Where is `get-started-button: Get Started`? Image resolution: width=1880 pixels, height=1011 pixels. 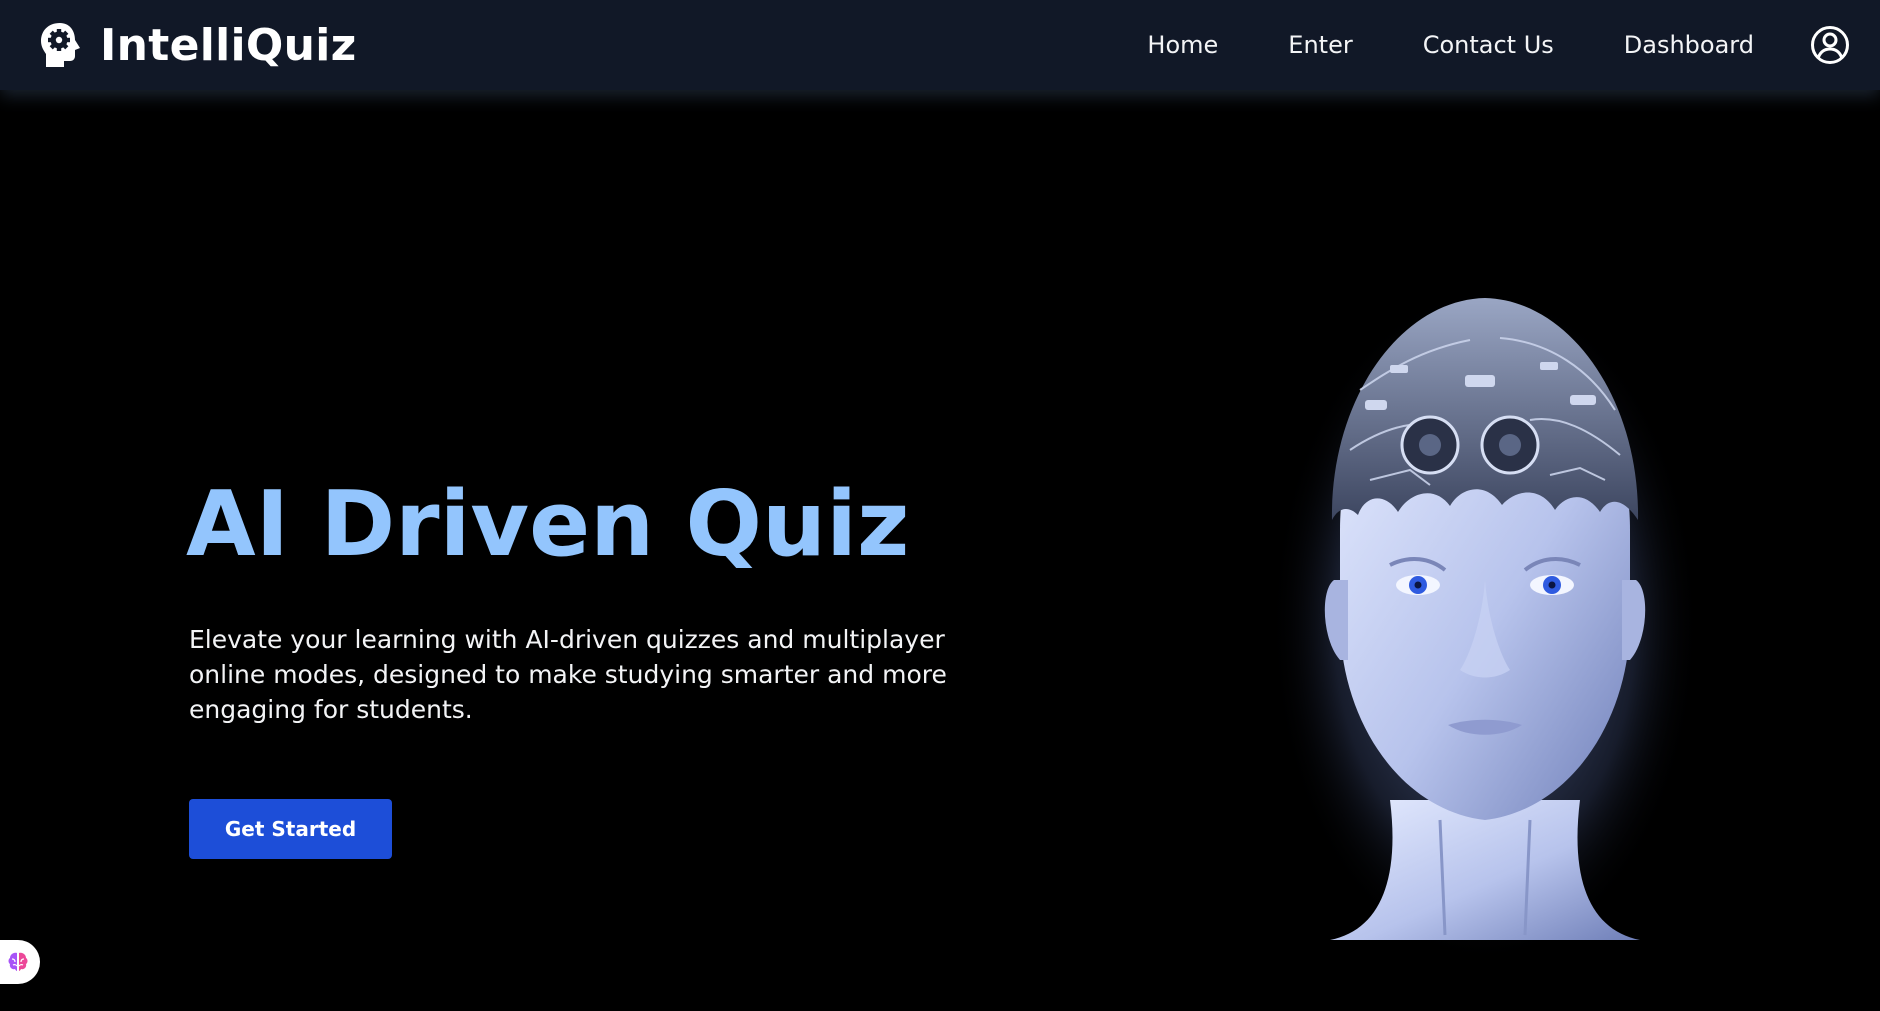 get-started-button: Get Started is located at coordinates (290, 829).